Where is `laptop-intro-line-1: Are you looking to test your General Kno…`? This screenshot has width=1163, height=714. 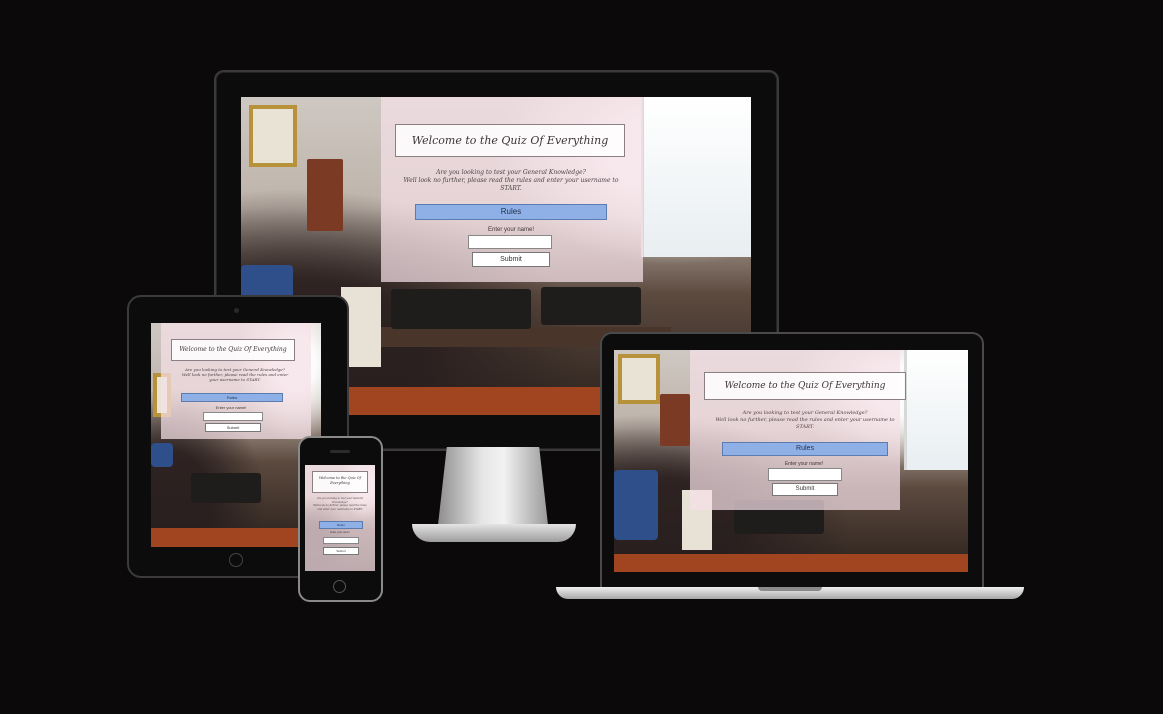 laptop-intro-line-1: Are you looking to test your General Kno… is located at coordinates (805, 413).